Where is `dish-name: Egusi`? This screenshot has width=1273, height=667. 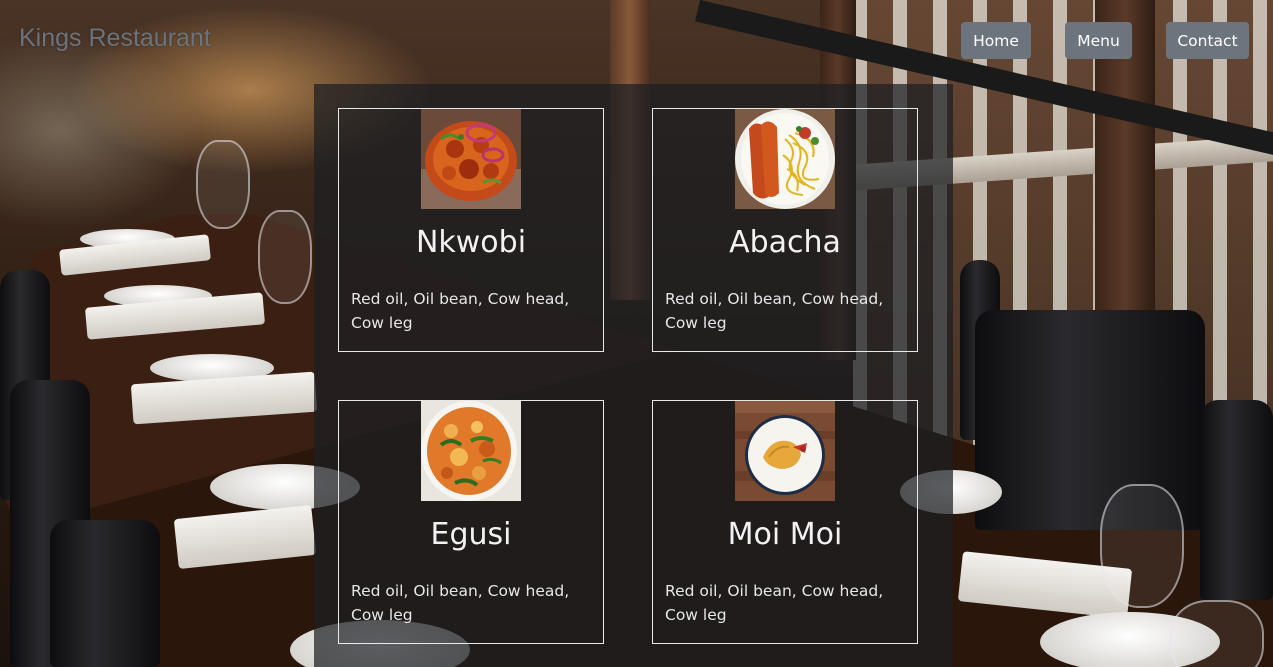 dish-name: Egusi is located at coordinates (471, 534).